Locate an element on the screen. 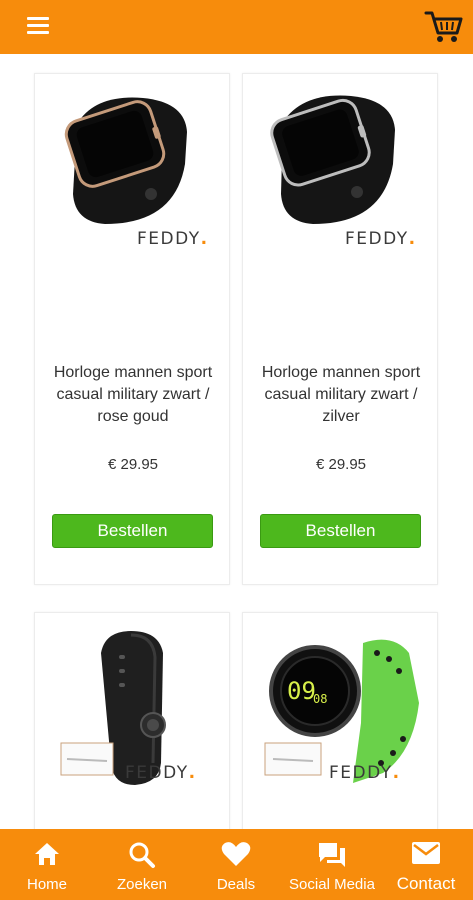  svg-text: 08 is located at coordinates (320, 699).